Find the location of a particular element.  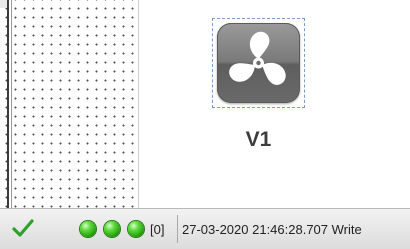

component-label: V1 is located at coordinates (258, 139).